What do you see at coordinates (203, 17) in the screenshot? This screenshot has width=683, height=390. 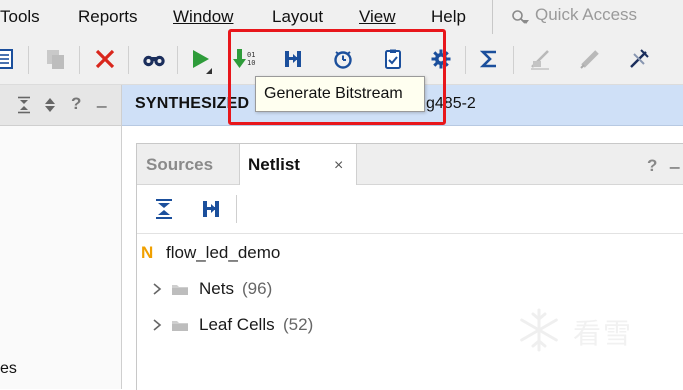 I see `menu-window: Window` at bounding box center [203, 17].